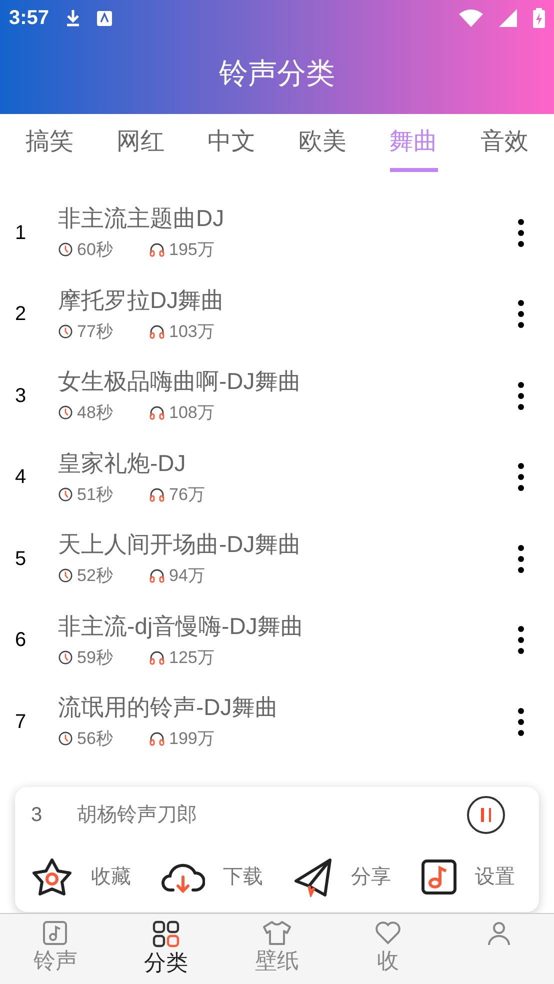 This screenshot has height=984, width=554. What do you see at coordinates (37, 815) in the screenshot?
I see `player-index: 3` at bounding box center [37, 815].